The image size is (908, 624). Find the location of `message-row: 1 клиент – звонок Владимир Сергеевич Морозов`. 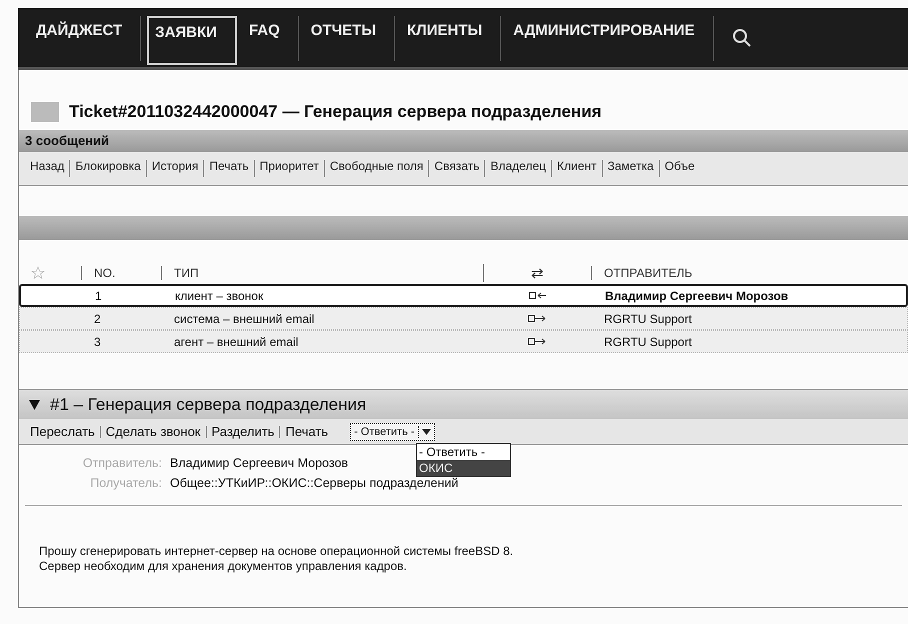

message-row: 1 клиент – звонок Владимир Сергеевич Морозов is located at coordinates (463, 295).